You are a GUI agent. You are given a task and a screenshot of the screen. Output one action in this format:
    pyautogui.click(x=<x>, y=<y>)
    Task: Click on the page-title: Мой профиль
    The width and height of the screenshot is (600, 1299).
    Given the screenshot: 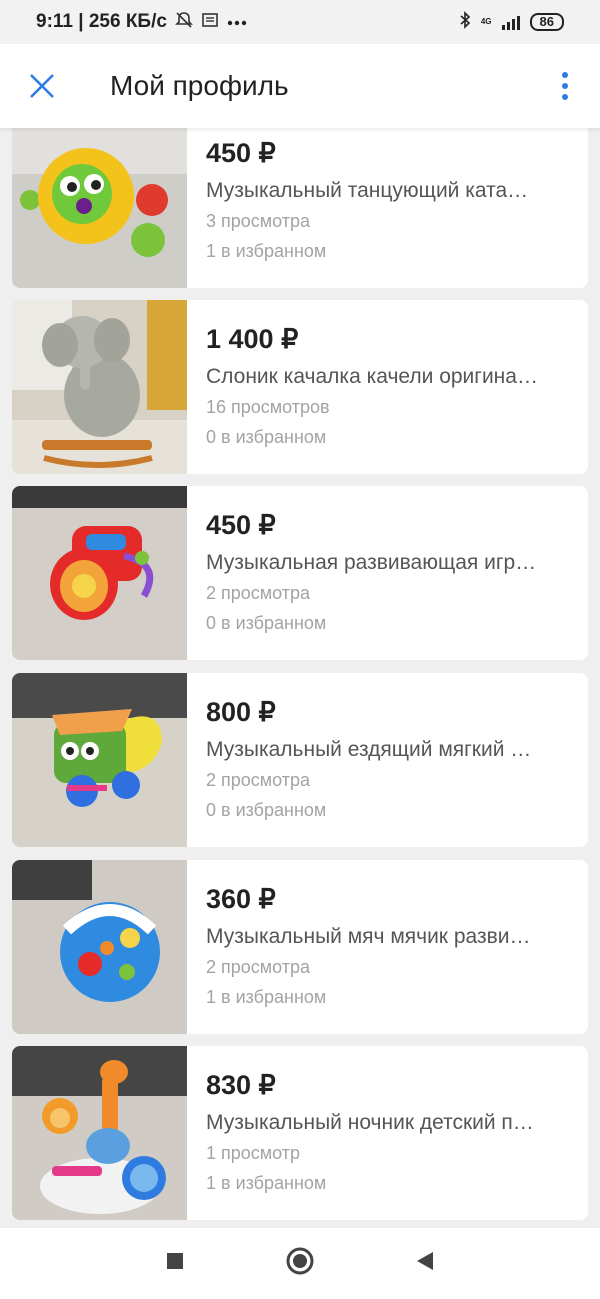 What is the action you would take?
    pyautogui.click(x=199, y=85)
    